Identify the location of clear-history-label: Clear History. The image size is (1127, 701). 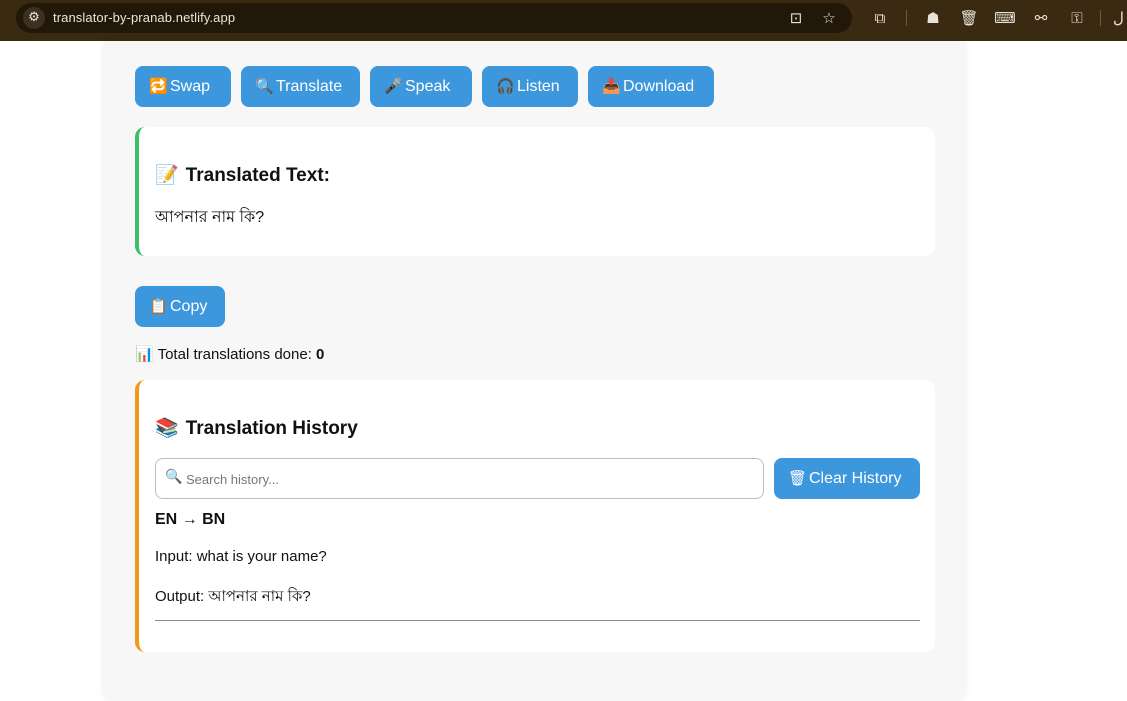
(855, 478).